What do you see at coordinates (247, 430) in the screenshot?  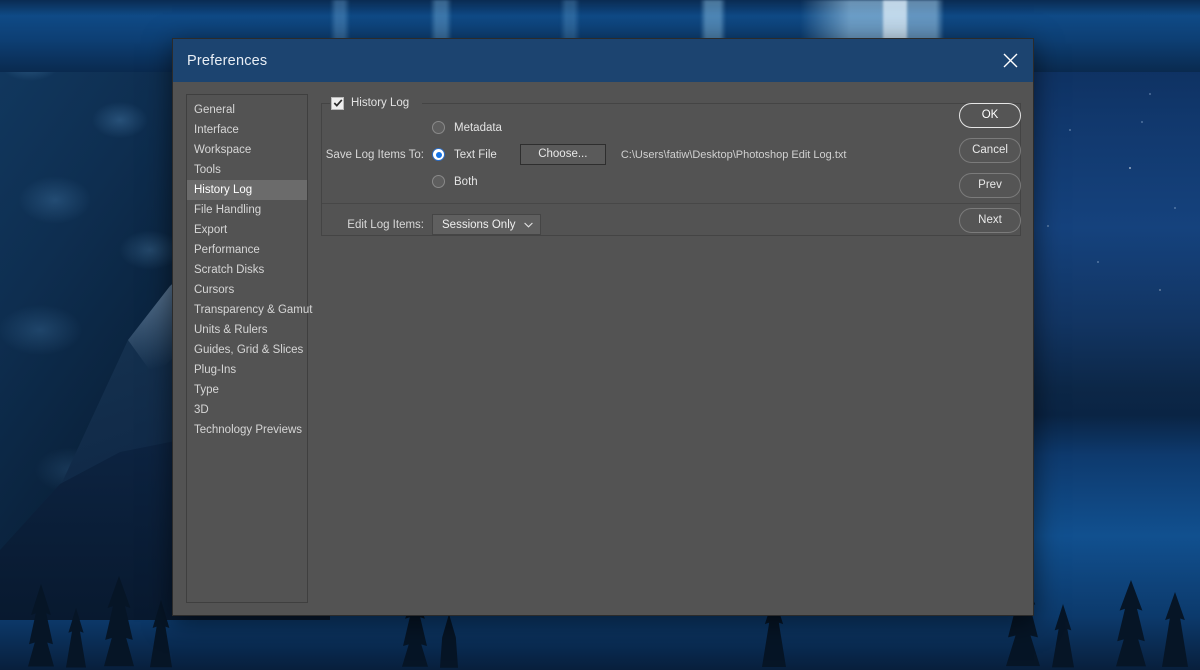 I see `sidebar-item-technology-previews: Technology Previews` at bounding box center [247, 430].